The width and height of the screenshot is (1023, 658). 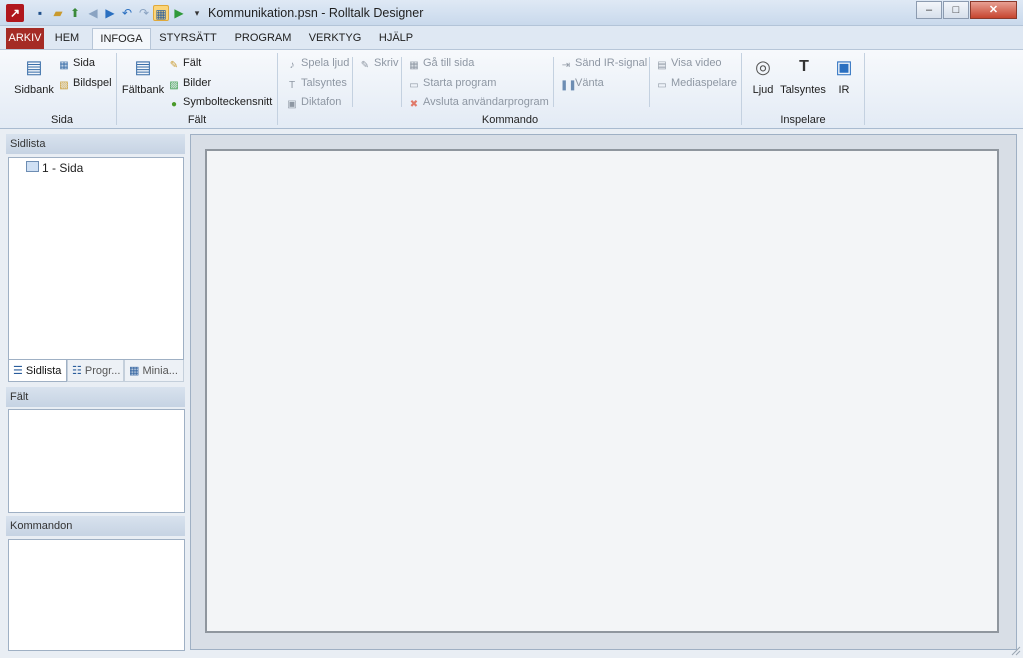 What do you see at coordinates (179, 13) in the screenshot?
I see `play-icon: ▶` at bounding box center [179, 13].